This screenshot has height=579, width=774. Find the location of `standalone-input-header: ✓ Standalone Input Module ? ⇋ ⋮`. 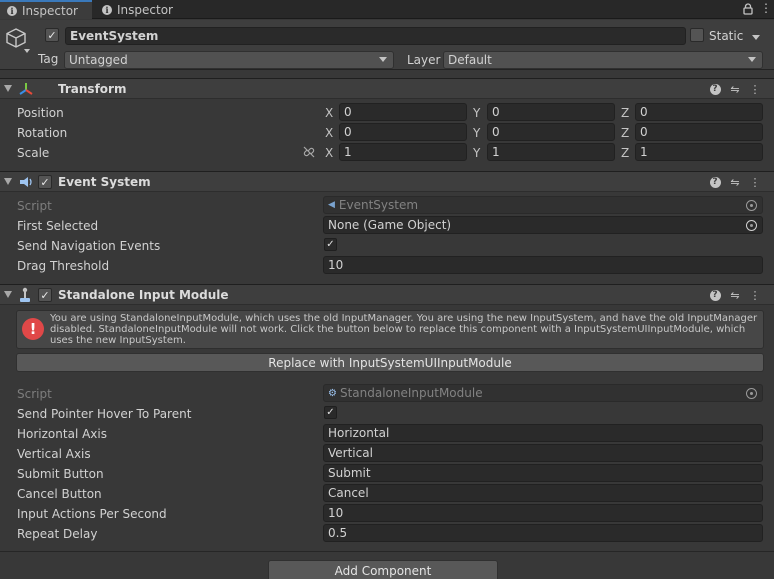

standalone-input-header: ✓ Standalone Input Module ? ⇋ ⋮ is located at coordinates (387, 294).